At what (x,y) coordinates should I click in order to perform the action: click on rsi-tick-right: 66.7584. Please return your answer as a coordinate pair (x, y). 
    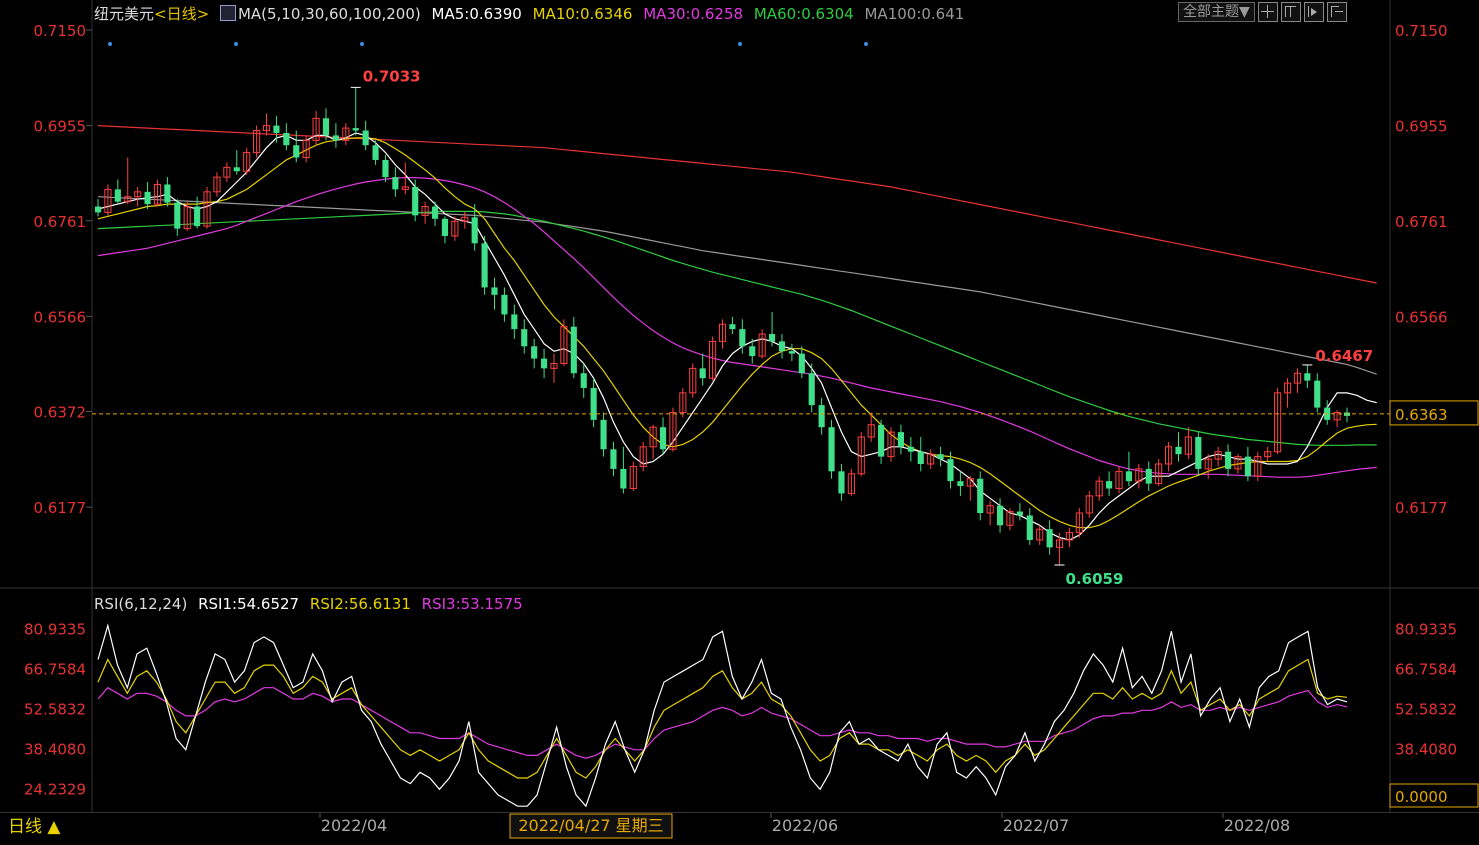
    Looking at the image, I should click on (1426, 670).